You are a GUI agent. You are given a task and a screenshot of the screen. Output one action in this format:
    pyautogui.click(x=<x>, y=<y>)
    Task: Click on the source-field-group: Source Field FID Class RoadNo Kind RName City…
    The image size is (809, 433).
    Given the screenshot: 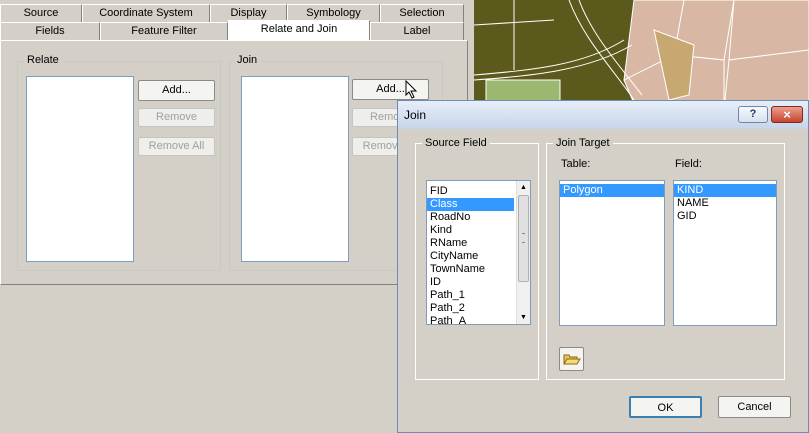 What is the action you would take?
    pyautogui.click(x=477, y=258)
    